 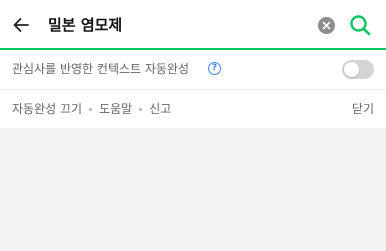 I want to click on back-button, so click(x=21, y=25).